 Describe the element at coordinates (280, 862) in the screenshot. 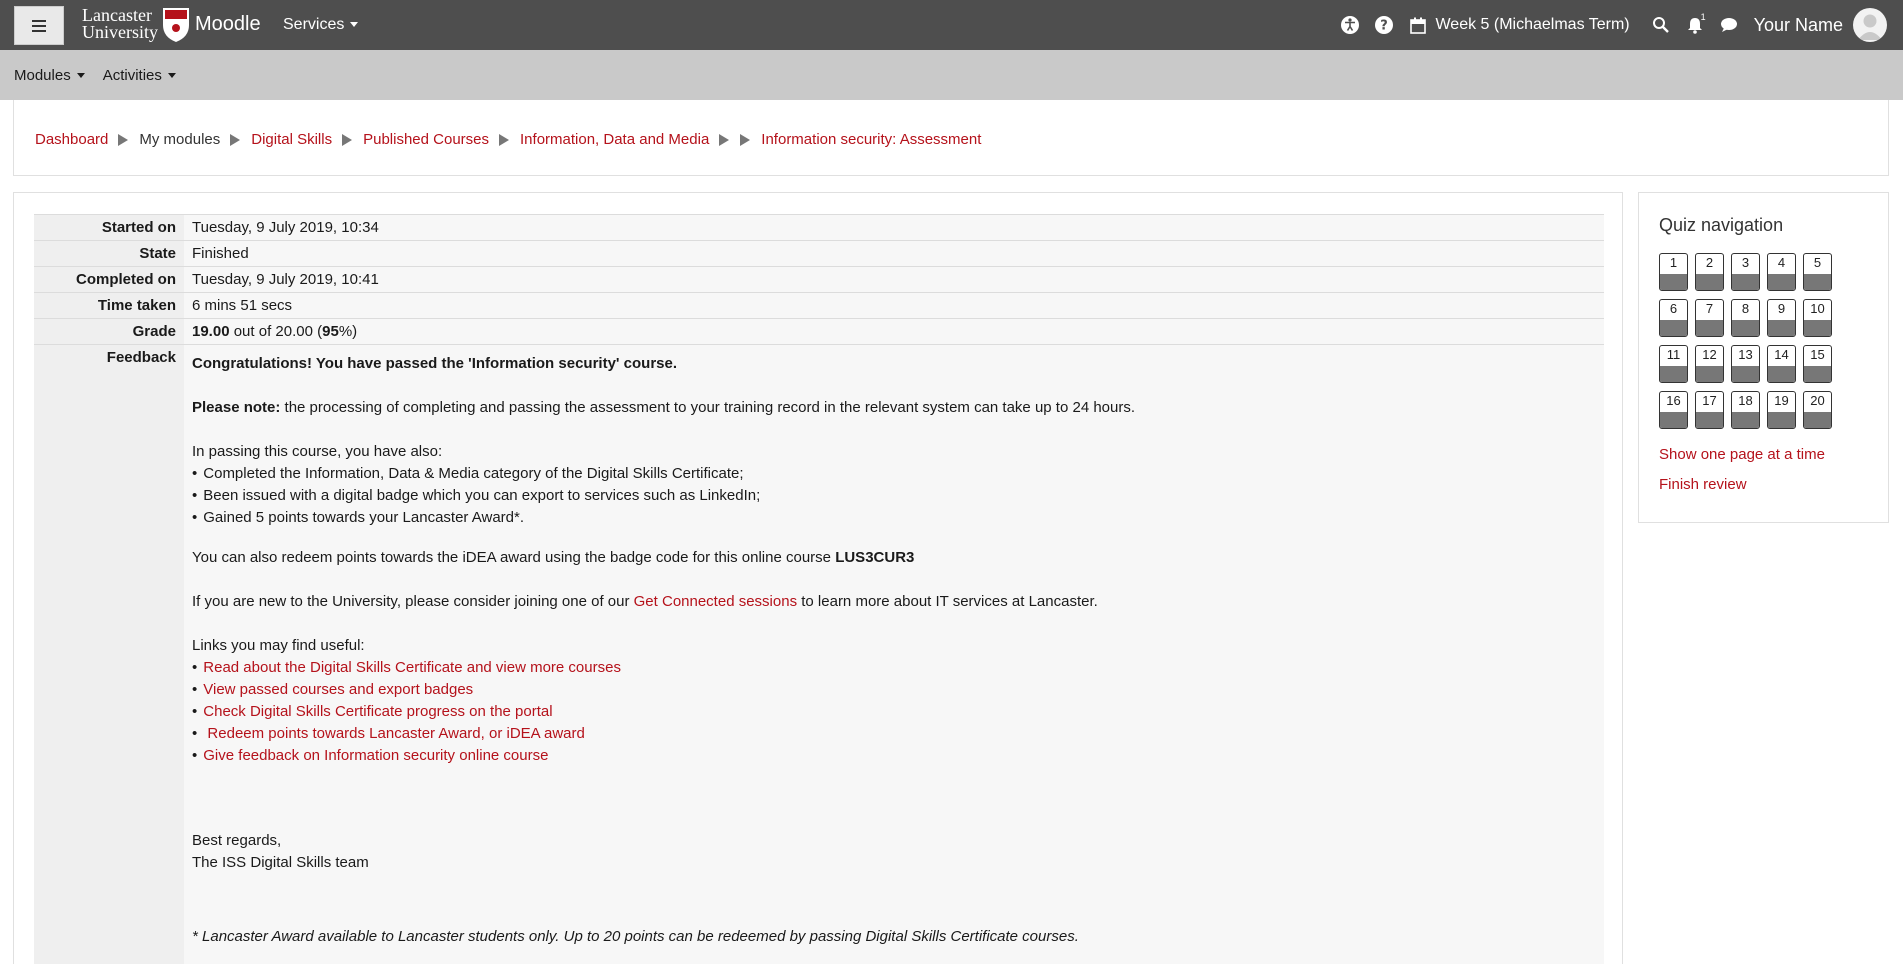

I see `team-signature: The ISS Digital Skills team` at that location.